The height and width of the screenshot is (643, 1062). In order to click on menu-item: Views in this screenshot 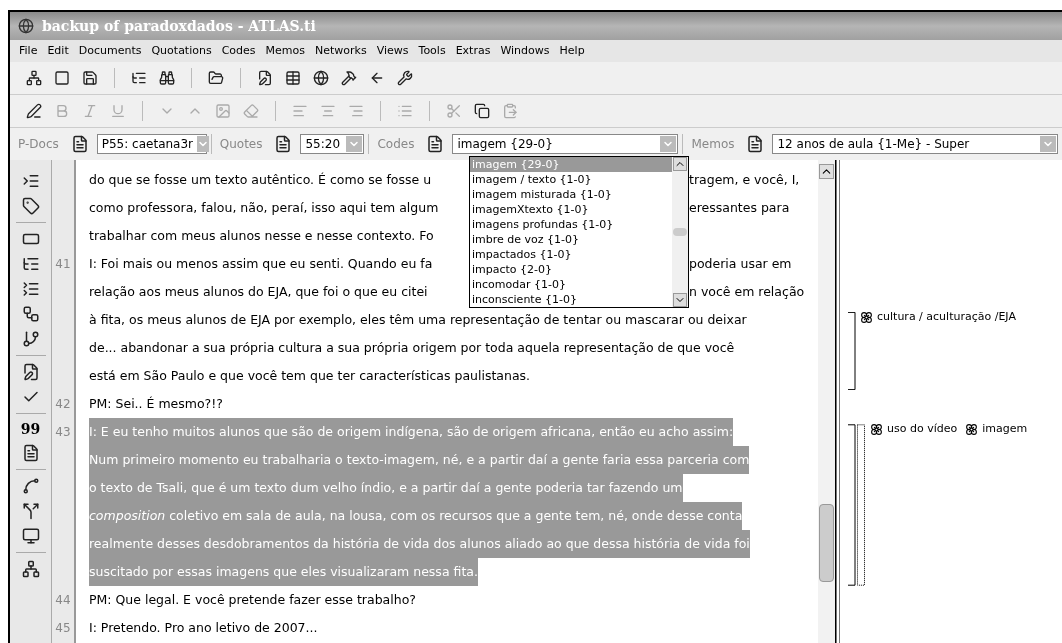, I will do `click(392, 51)`.